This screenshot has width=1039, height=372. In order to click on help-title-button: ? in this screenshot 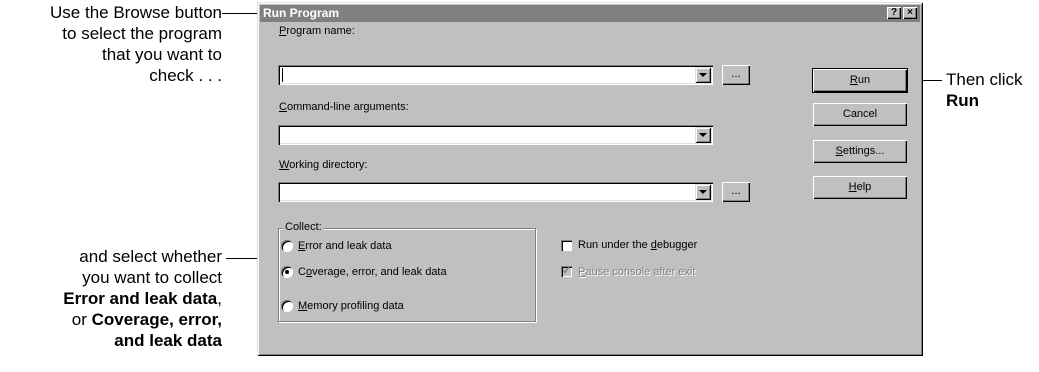, I will do `click(894, 13)`.